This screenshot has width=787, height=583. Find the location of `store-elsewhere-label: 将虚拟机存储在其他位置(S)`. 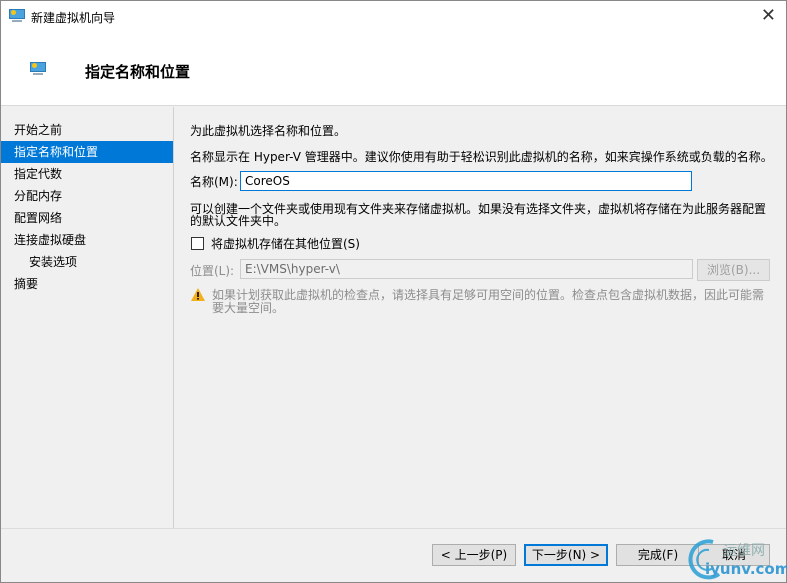

store-elsewhere-label: 将虚拟机存储在其他位置(S) is located at coordinates (285, 244).